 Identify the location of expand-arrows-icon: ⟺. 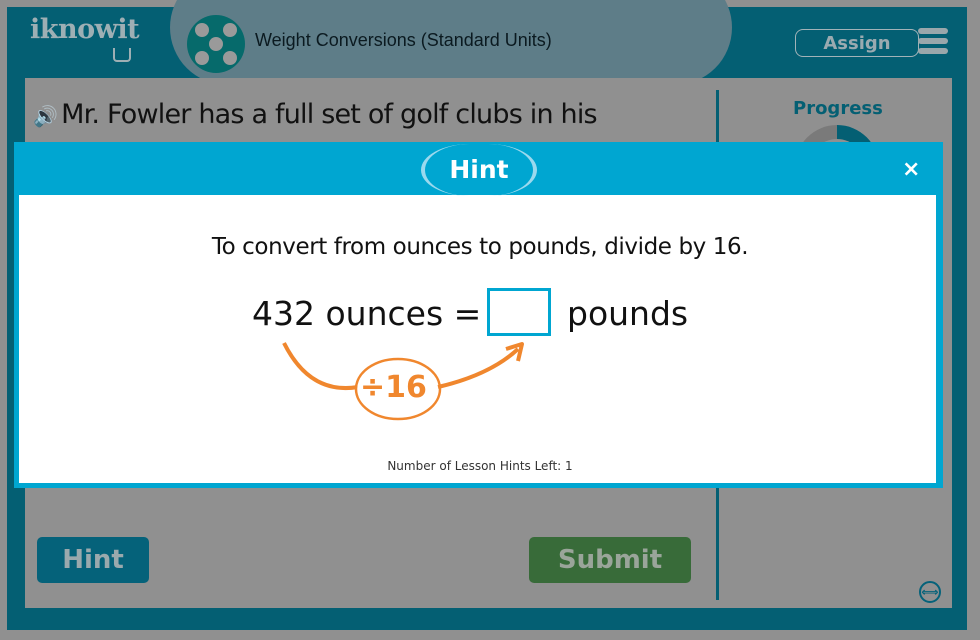
(930, 592).